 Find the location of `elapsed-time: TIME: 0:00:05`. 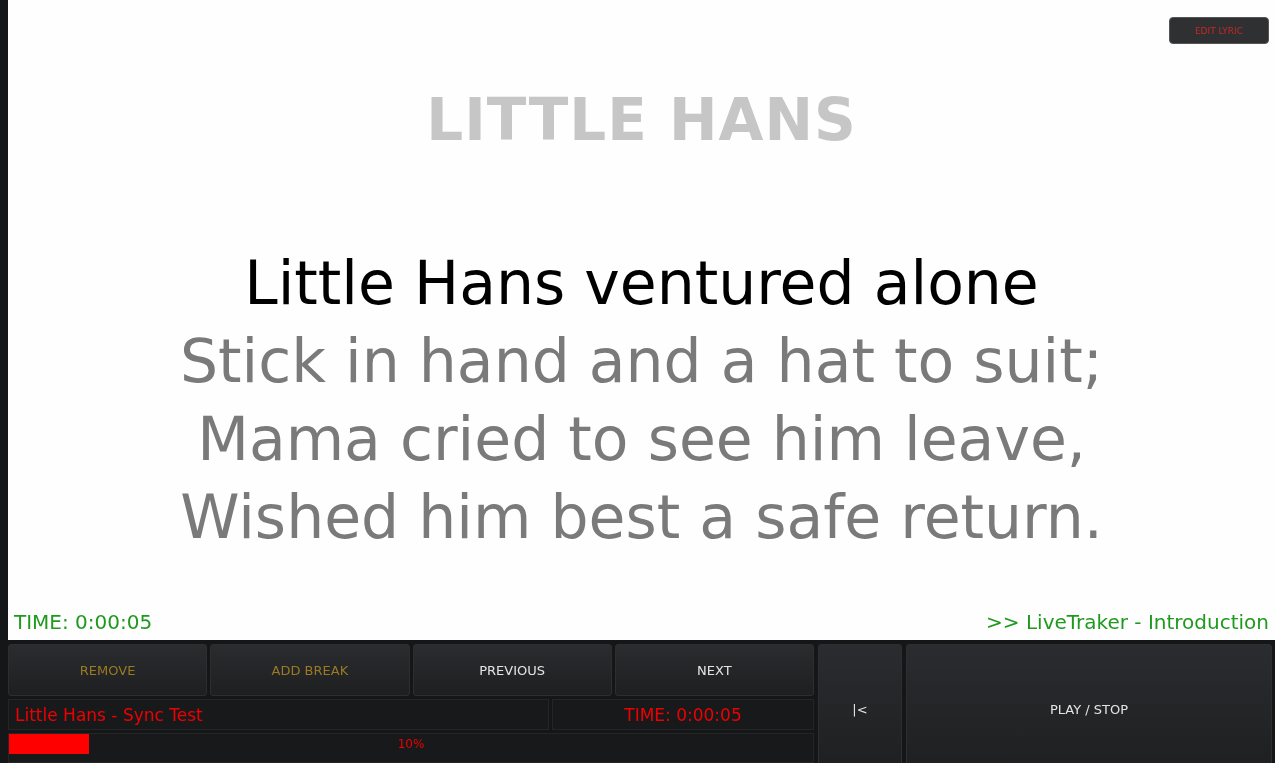

elapsed-time: TIME: 0:00:05 is located at coordinates (83, 622).